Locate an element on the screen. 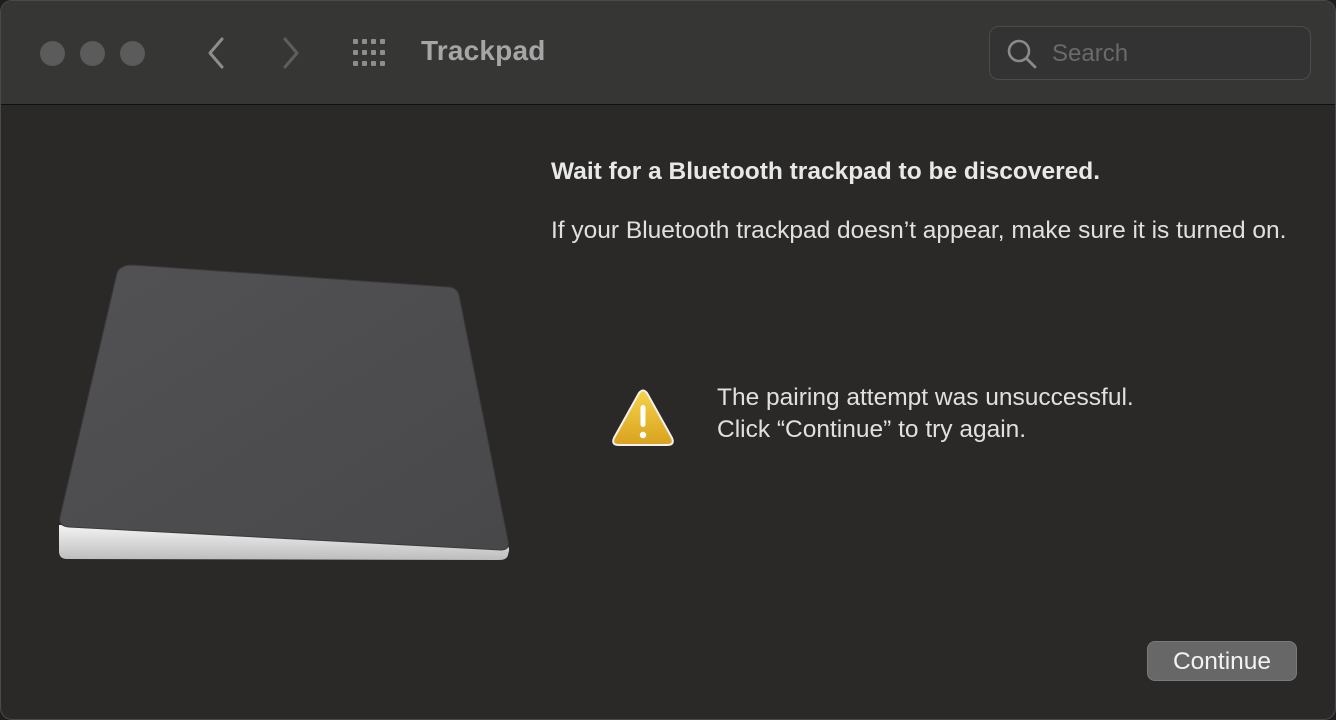 The image size is (1336, 720). search-input is located at coordinates (1172, 54).